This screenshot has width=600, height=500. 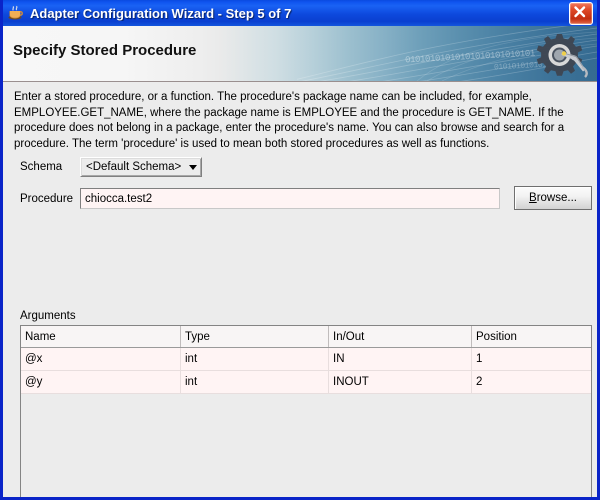 I want to click on procedure-label: Procedure, so click(x=47, y=198).